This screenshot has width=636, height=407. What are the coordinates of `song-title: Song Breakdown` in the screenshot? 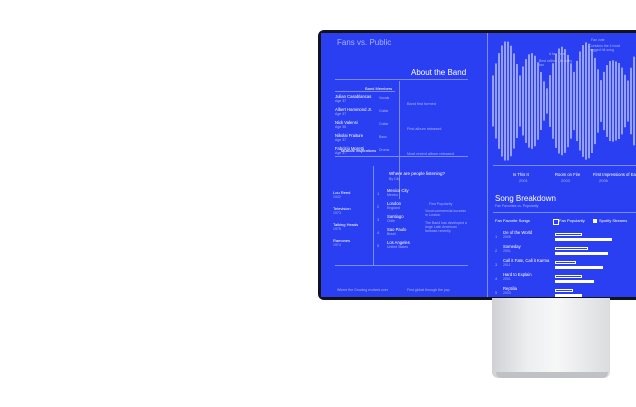 It's located at (525, 198).